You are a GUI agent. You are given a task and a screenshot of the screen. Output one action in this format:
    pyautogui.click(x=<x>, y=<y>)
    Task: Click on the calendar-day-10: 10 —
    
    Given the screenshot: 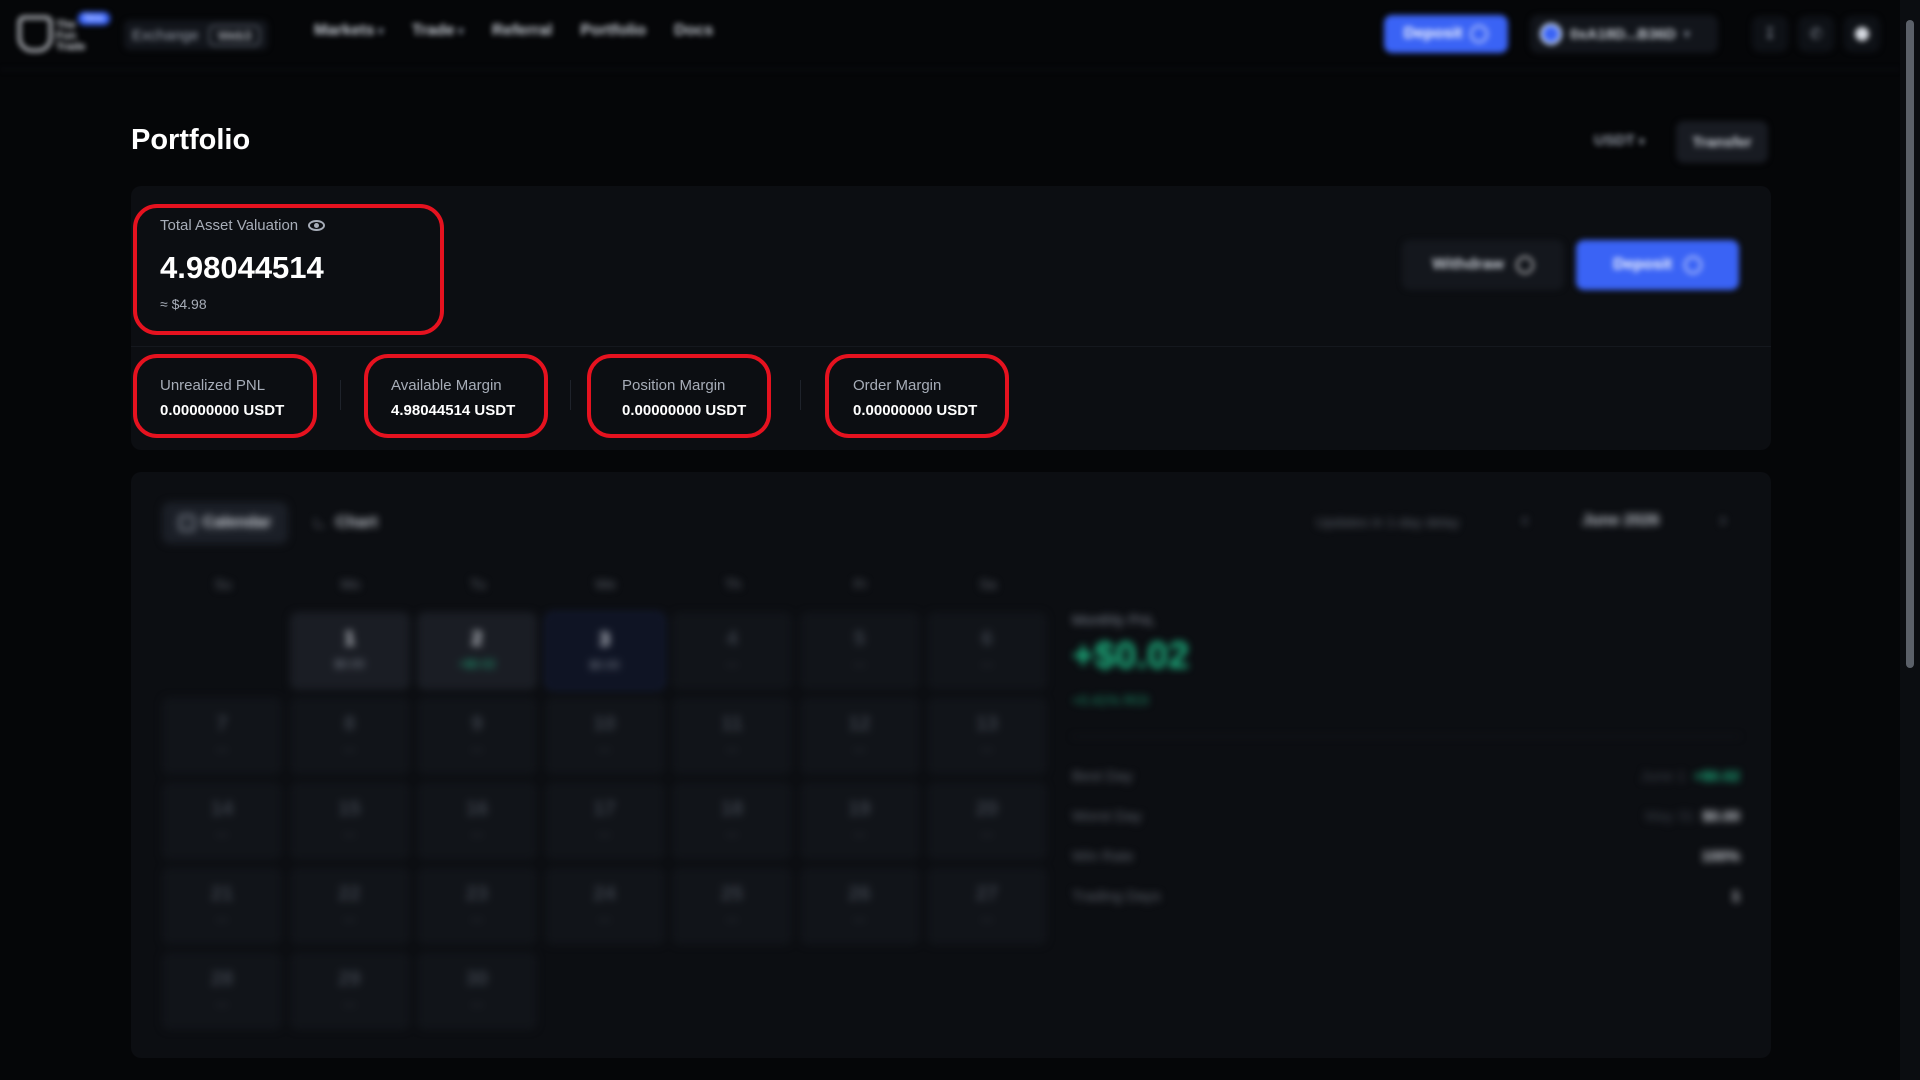 What is the action you would take?
    pyautogui.click(x=604, y=736)
    